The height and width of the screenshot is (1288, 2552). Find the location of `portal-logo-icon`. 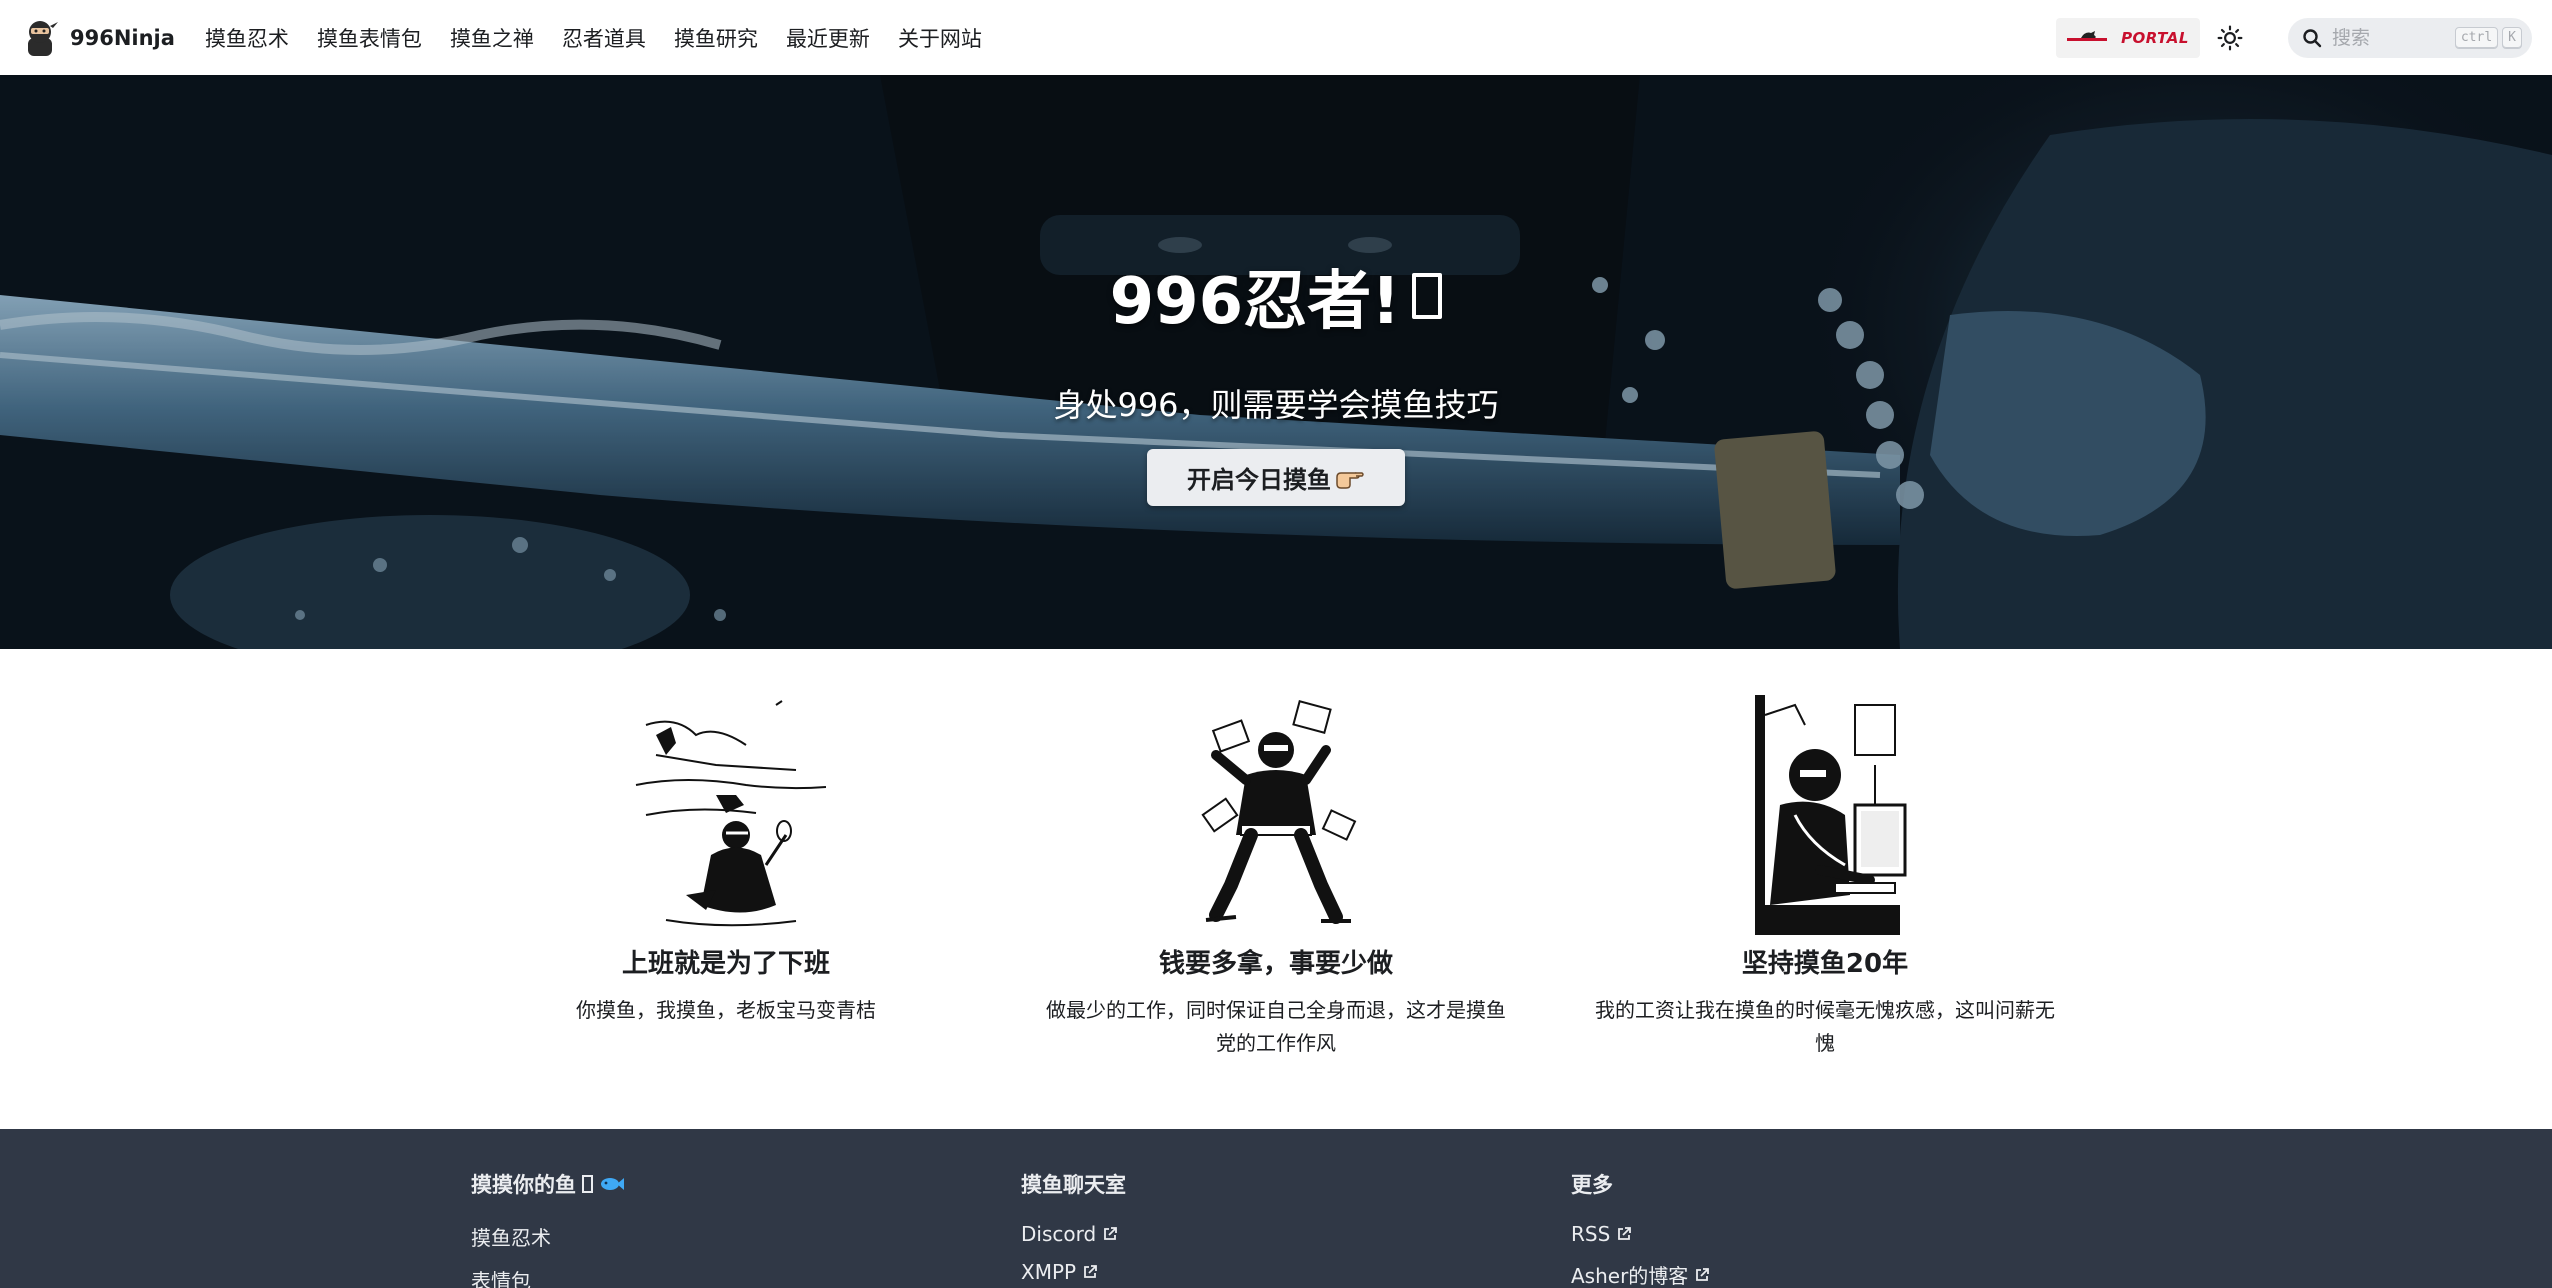

portal-logo-icon is located at coordinates (2087, 35).